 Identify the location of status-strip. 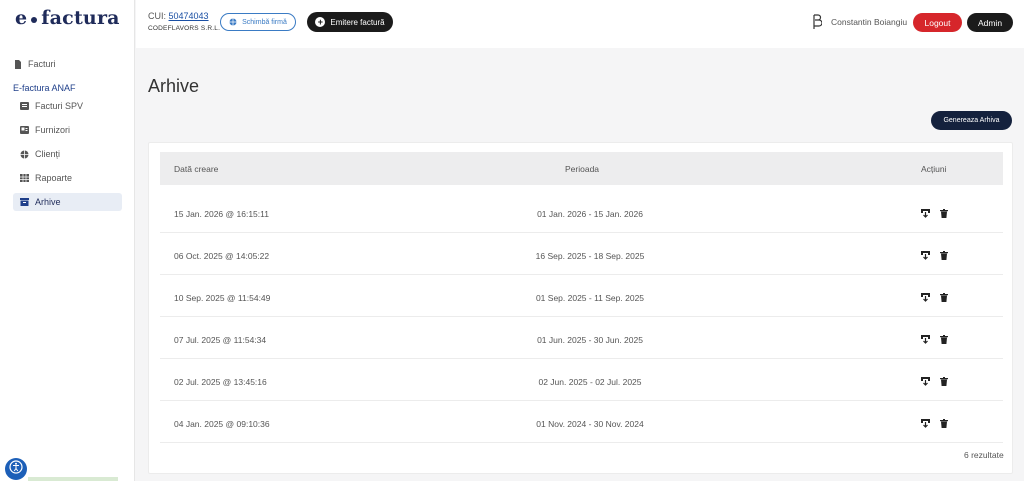
(73, 479).